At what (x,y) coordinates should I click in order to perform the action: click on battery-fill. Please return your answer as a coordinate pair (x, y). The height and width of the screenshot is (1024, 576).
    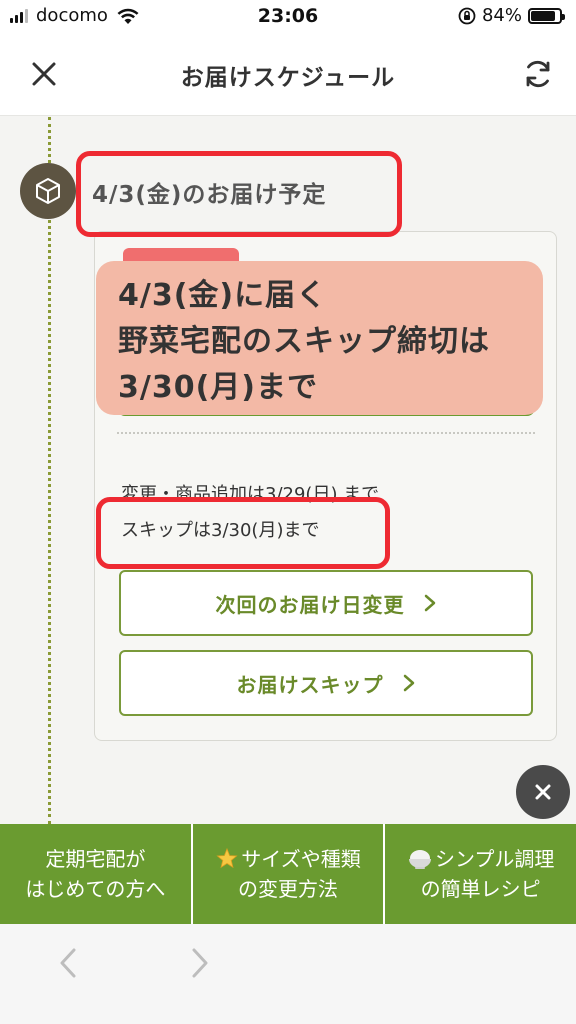
    Looking at the image, I should click on (543, 15).